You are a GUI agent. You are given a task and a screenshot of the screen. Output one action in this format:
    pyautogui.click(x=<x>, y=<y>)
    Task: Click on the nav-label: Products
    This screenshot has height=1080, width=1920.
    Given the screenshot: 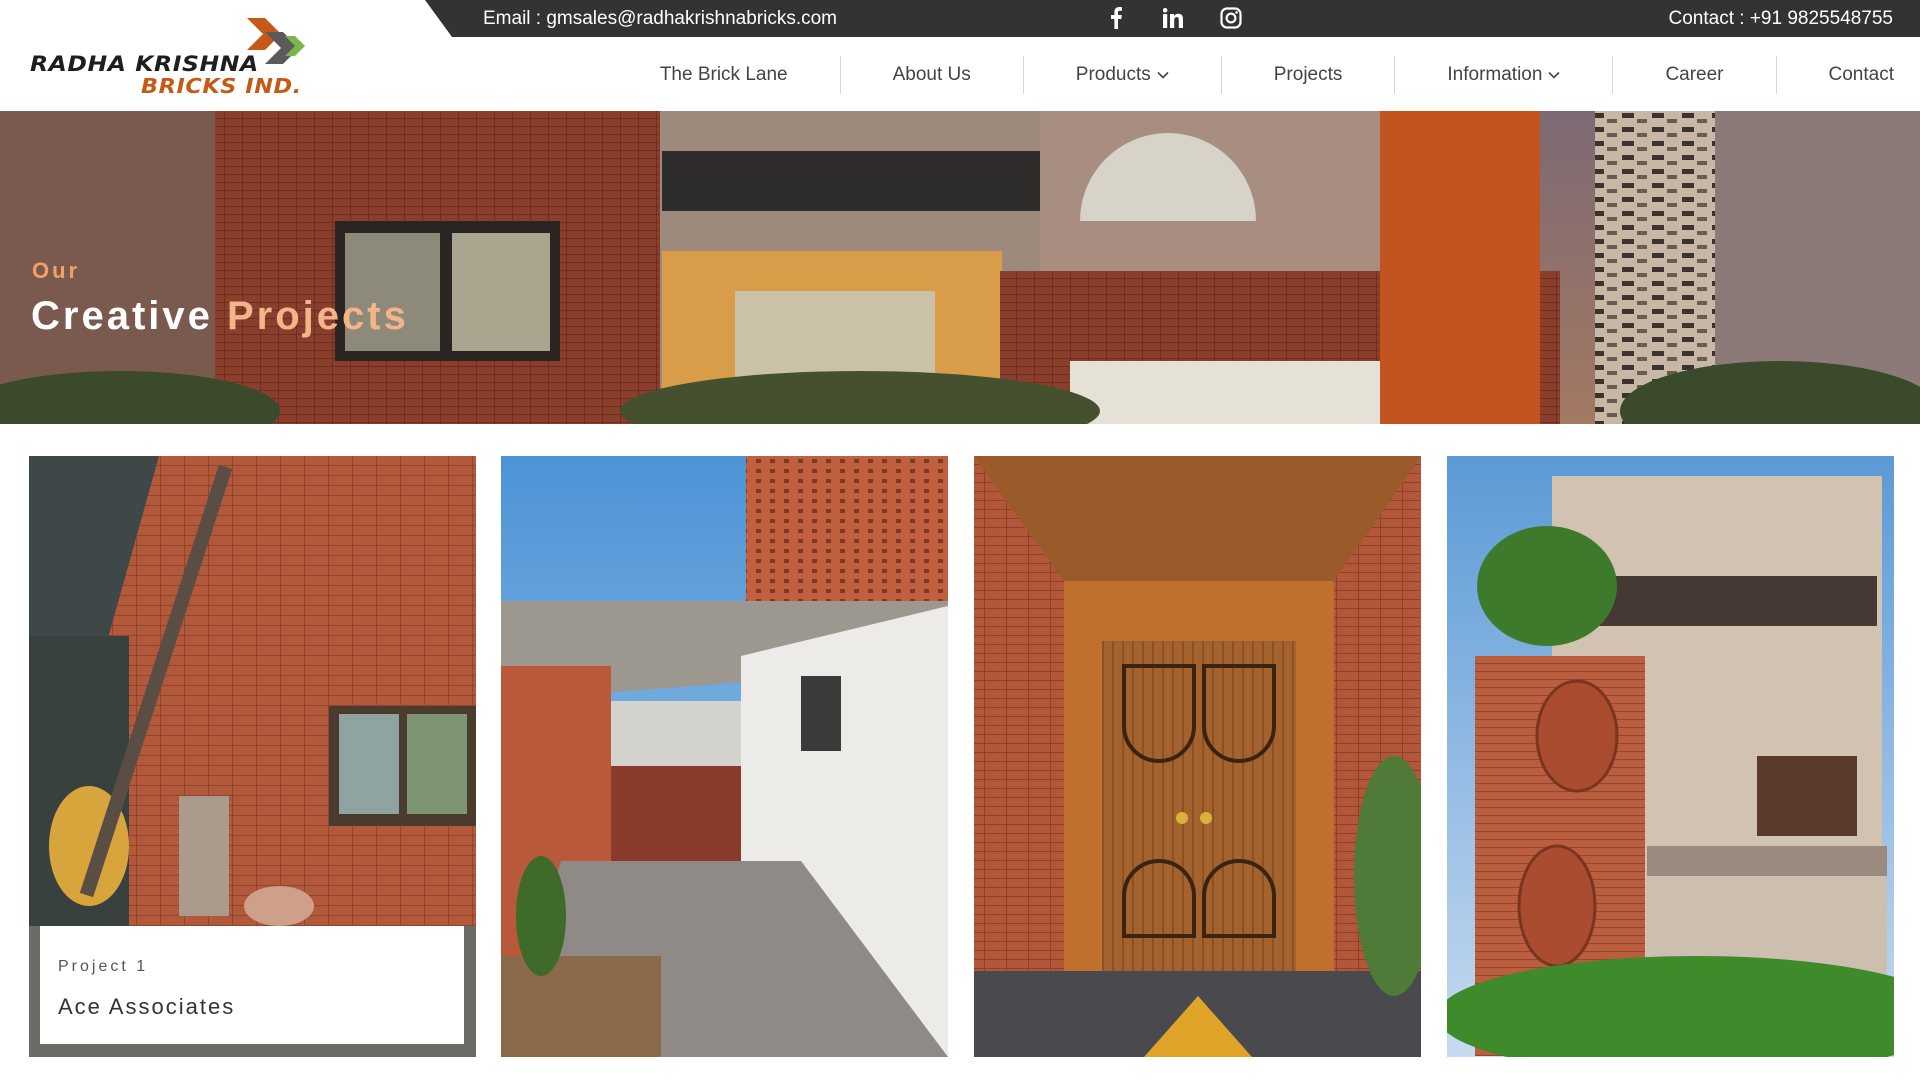 What is the action you would take?
    pyautogui.click(x=1113, y=74)
    